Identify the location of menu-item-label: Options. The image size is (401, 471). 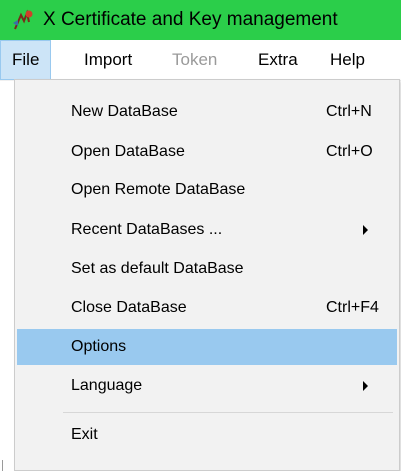
(99, 346).